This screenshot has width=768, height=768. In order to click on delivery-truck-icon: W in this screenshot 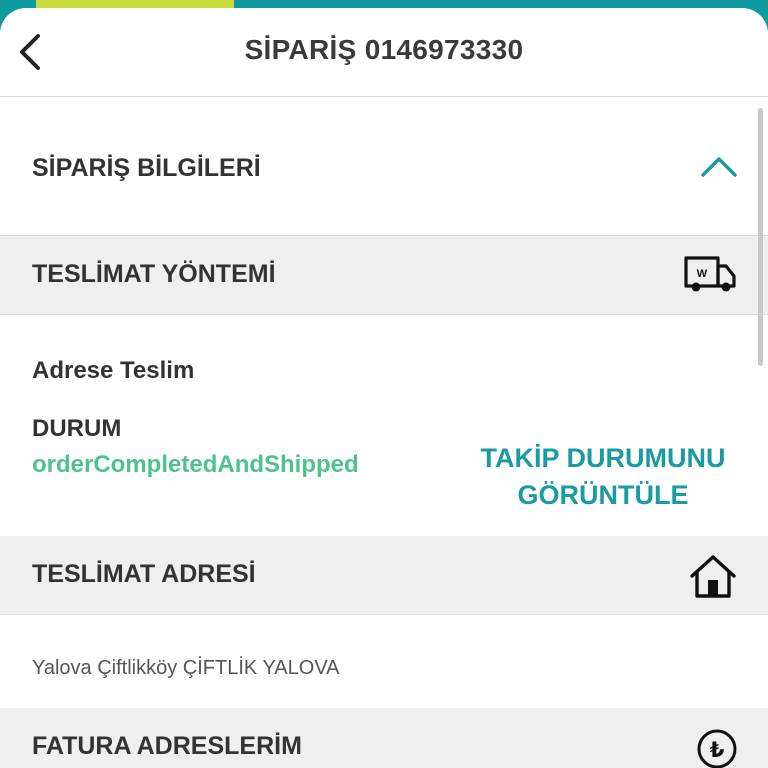, I will do `click(710, 274)`.